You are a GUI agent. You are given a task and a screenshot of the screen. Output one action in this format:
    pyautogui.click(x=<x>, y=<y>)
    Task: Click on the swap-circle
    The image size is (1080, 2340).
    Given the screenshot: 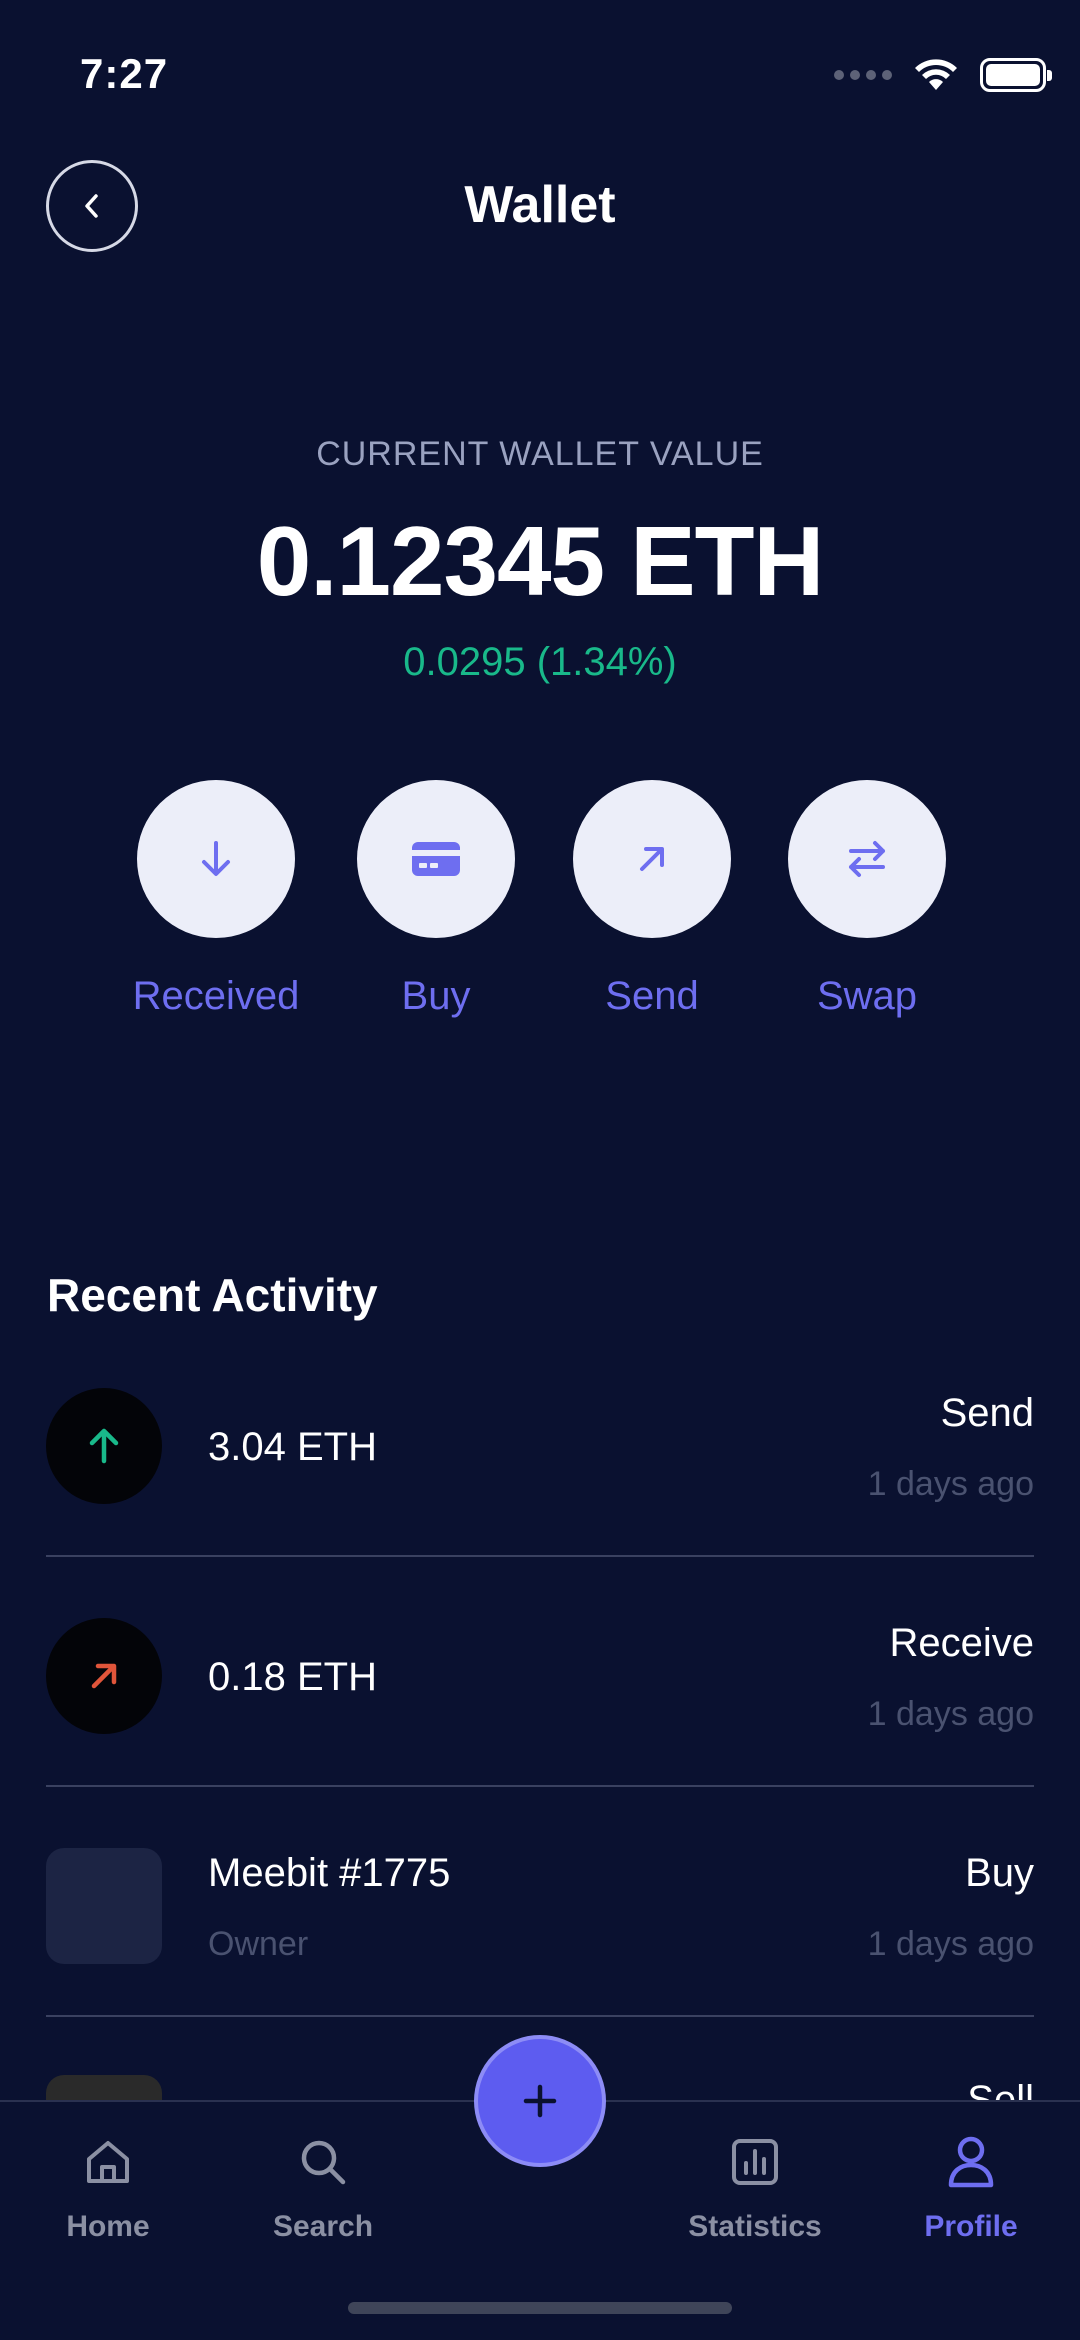 What is the action you would take?
    pyautogui.click(x=867, y=859)
    